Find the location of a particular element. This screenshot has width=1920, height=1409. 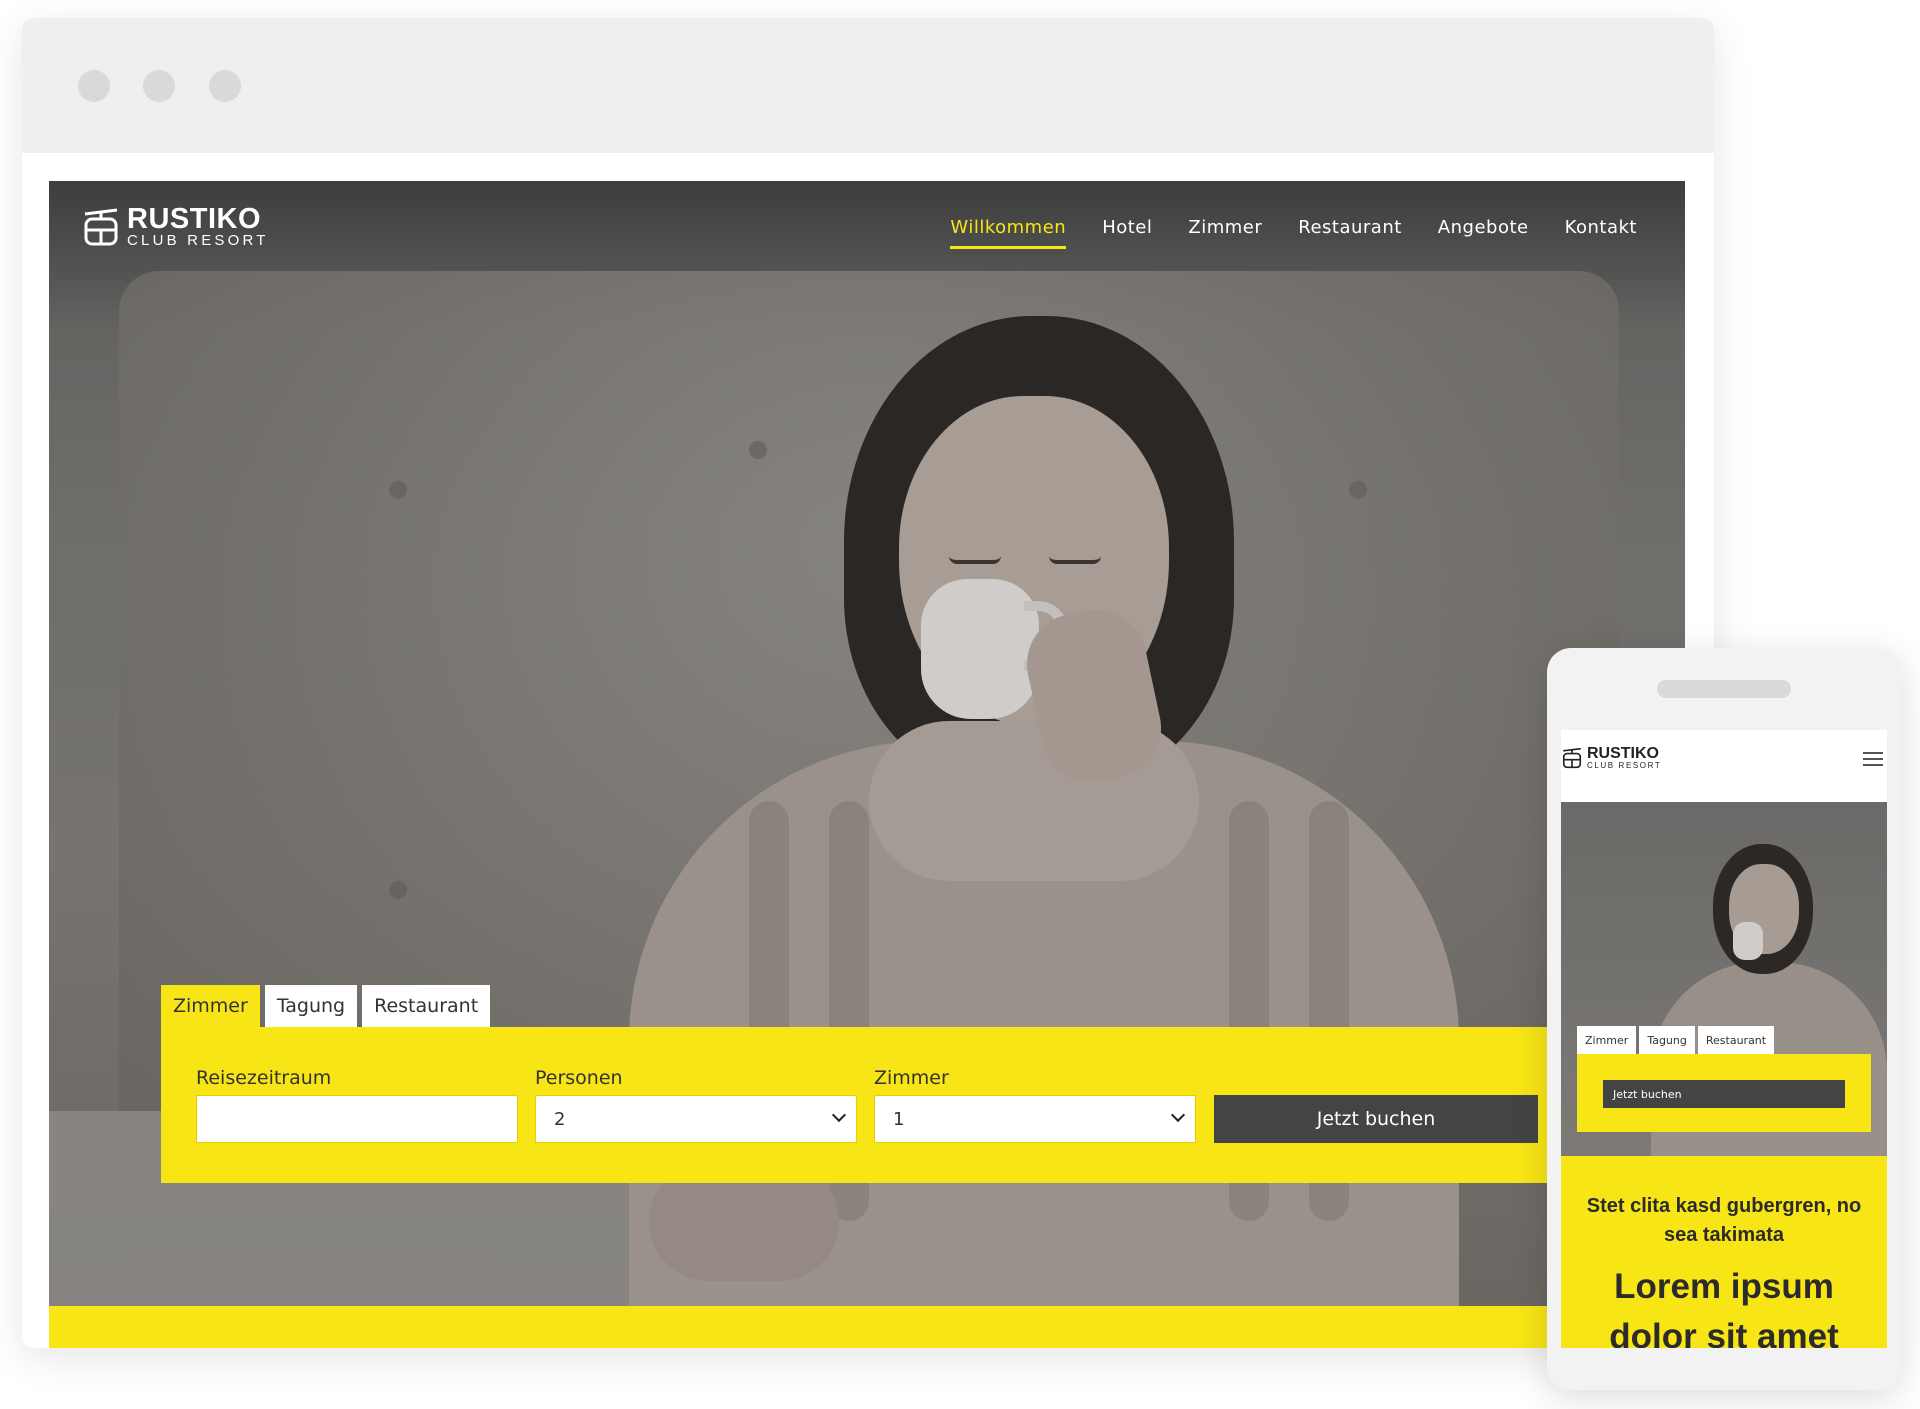

nav-item-angebote: Angebote is located at coordinates (1483, 233).